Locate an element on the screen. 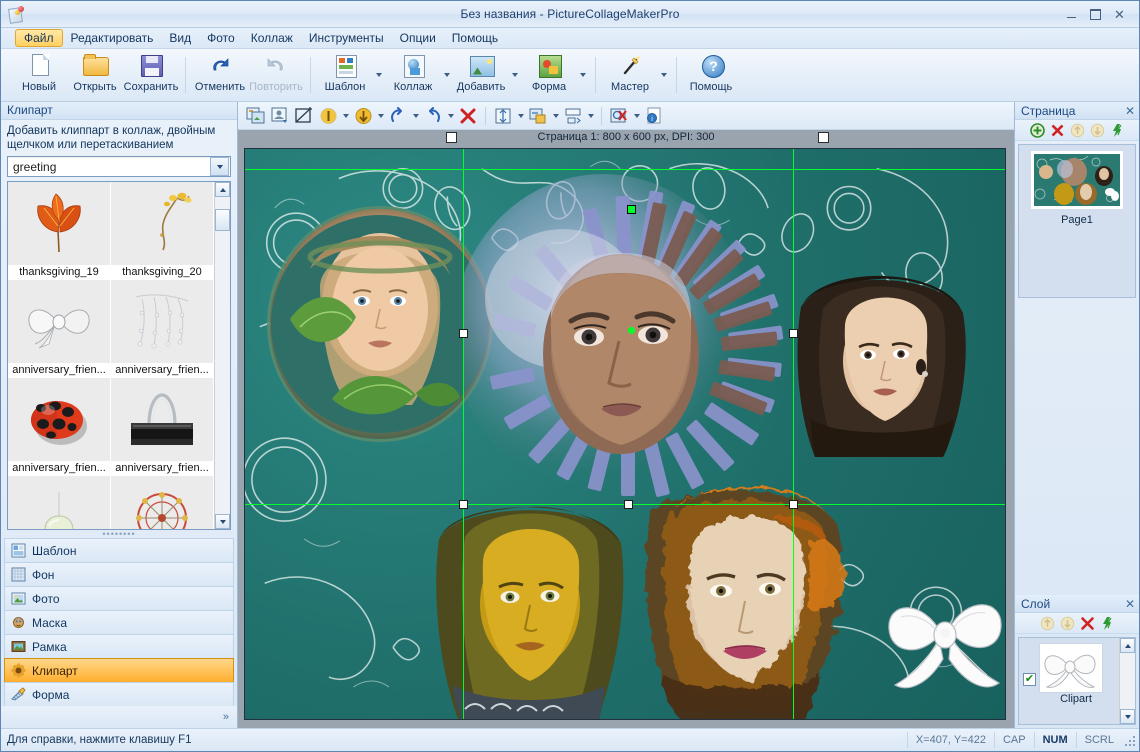  sidebar-item-shape: Форма is located at coordinates (119, 694).